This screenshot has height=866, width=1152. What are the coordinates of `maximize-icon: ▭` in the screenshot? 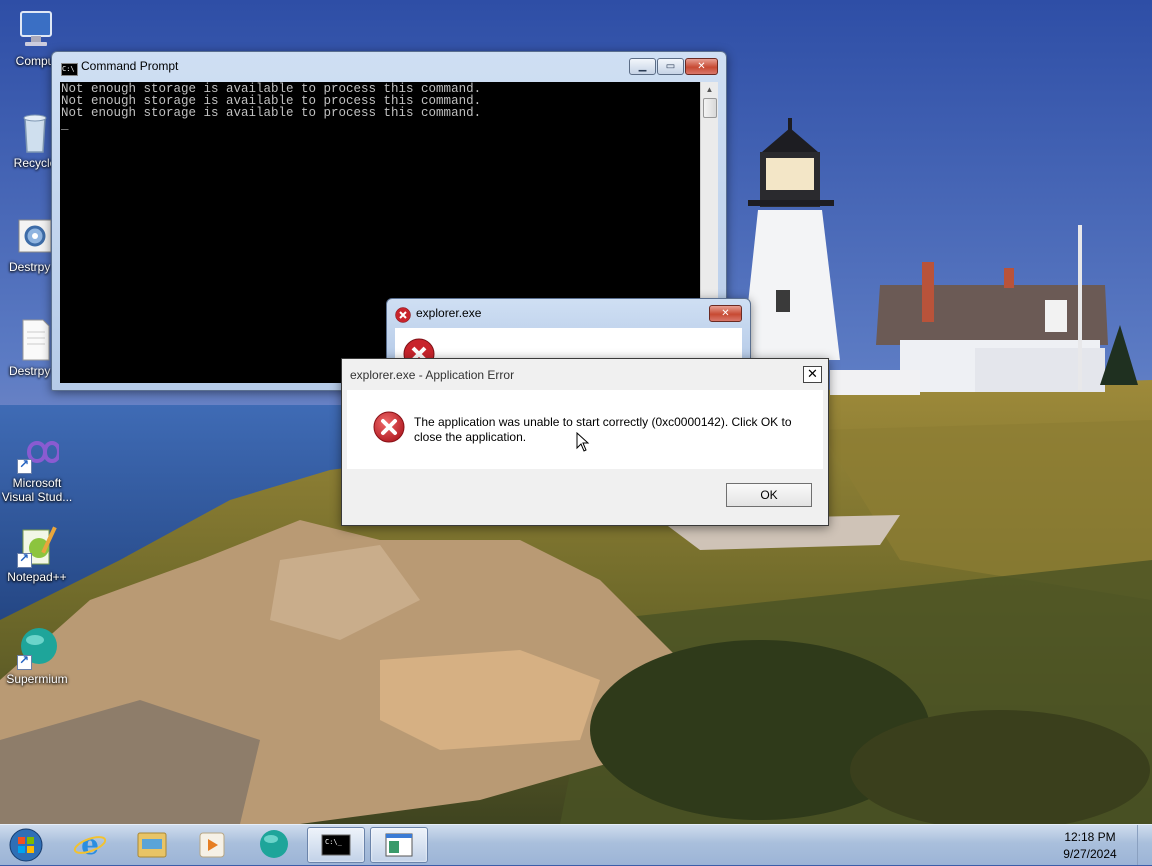 It's located at (670, 66).